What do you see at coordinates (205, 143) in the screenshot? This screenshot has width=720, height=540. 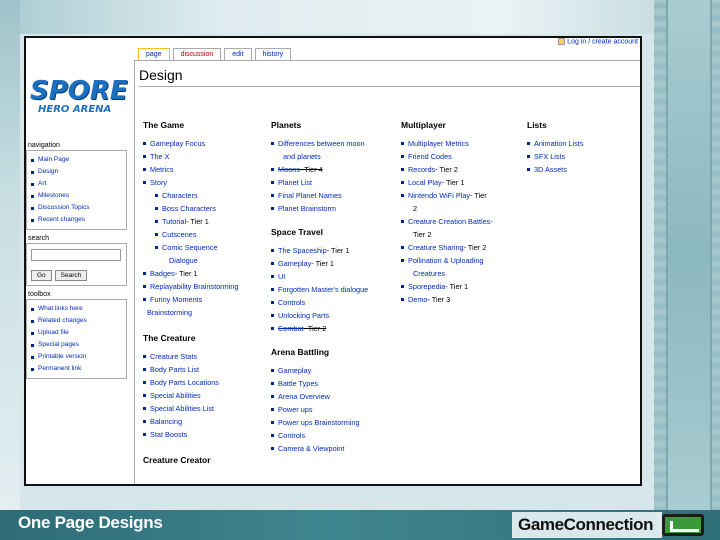 I see `link-gameplay-focus: Gameplay Focus` at bounding box center [205, 143].